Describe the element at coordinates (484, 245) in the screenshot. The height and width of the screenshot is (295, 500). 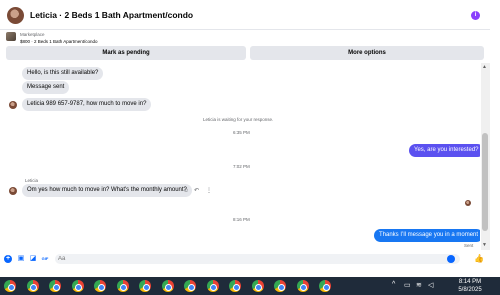
I see `scroll-down-arrow: ▼` at that location.